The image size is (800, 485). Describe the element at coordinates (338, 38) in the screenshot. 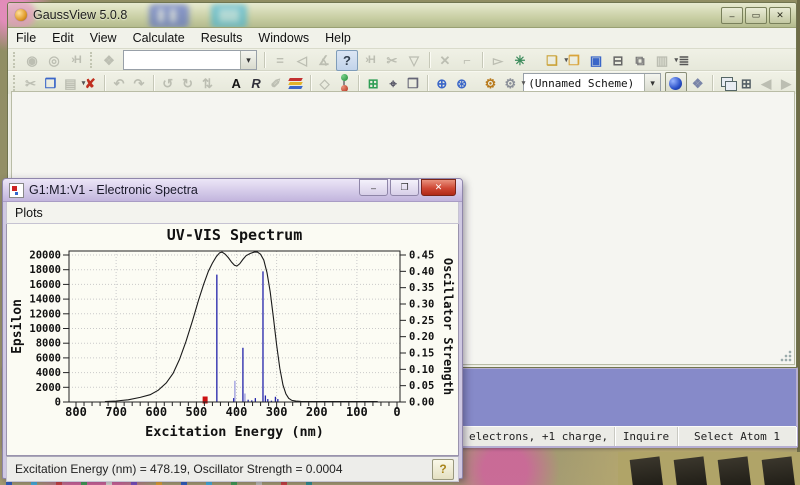

I see `menu-item-help: Help` at that location.